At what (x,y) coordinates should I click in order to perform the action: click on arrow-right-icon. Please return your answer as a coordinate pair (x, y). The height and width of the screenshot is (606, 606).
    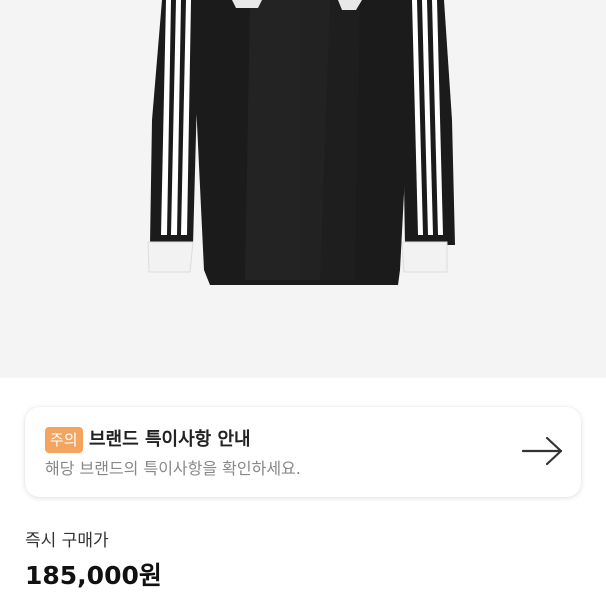
    Looking at the image, I should click on (543, 451).